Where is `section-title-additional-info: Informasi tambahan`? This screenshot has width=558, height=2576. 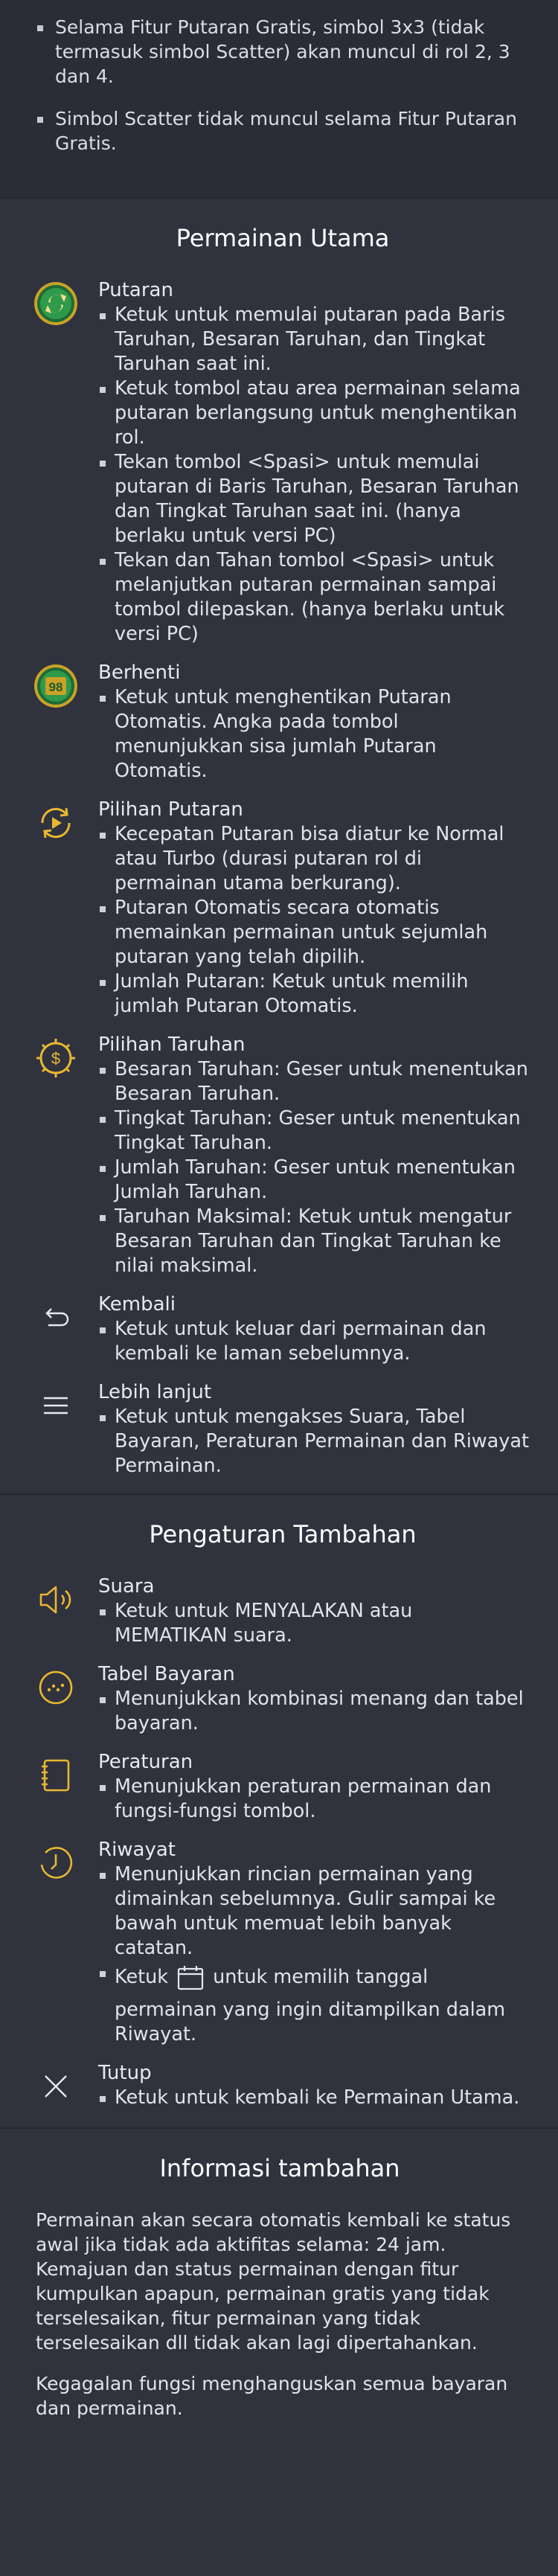 section-title-additional-info: Informasi tambahan is located at coordinates (279, 2168).